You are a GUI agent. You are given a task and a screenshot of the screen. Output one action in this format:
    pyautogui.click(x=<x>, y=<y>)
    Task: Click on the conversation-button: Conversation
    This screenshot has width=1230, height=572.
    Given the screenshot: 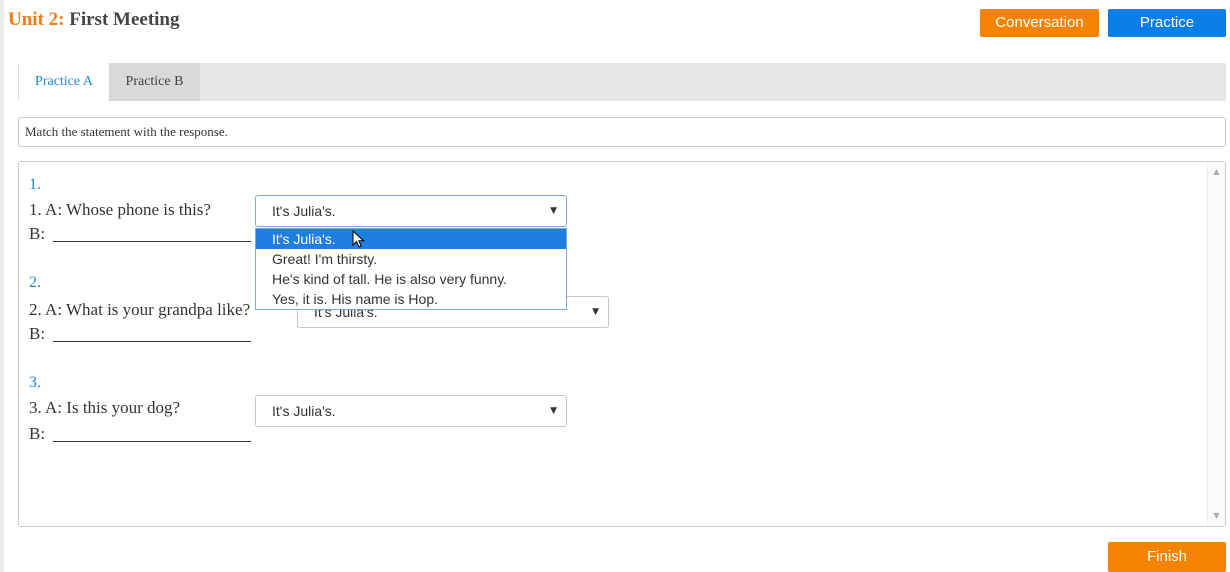 What is the action you would take?
    pyautogui.click(x=1039, y=23)
    